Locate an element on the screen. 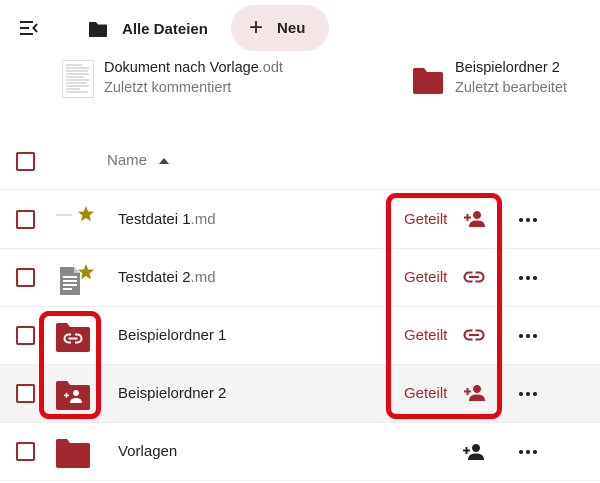  folder-row: Beispielordner 1 Geteilt is located at coordinates (300, 336).